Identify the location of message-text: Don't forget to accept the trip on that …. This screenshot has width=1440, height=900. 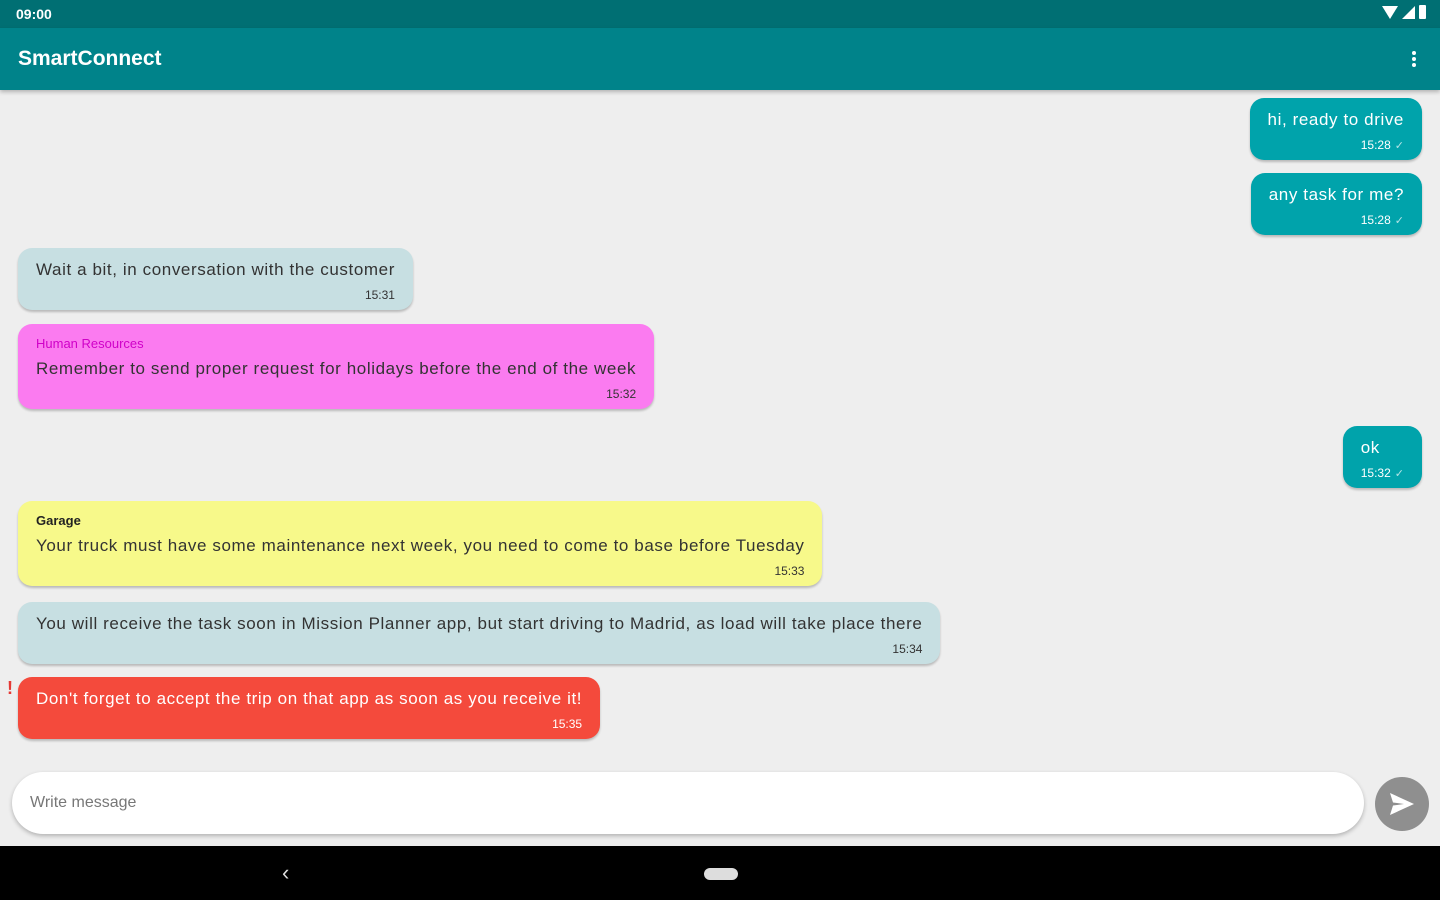
(309, 698).